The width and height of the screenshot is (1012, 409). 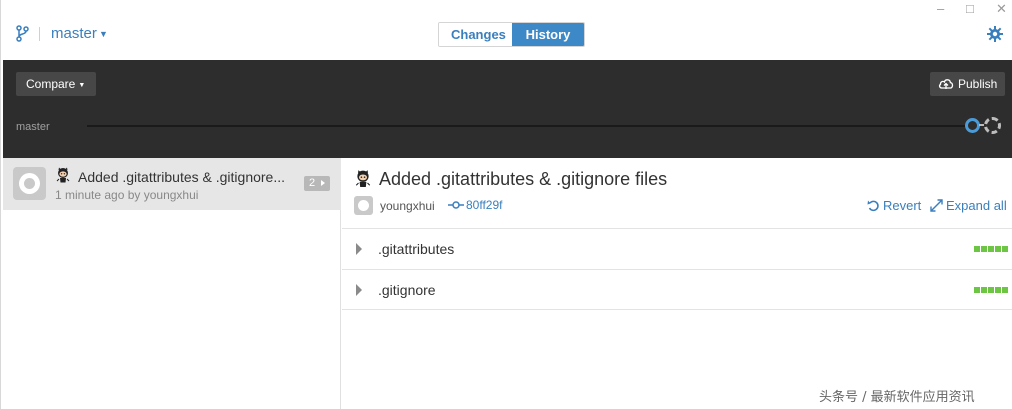 I want to click on expand-all-label: Expand all, so click(x=976, y=205).